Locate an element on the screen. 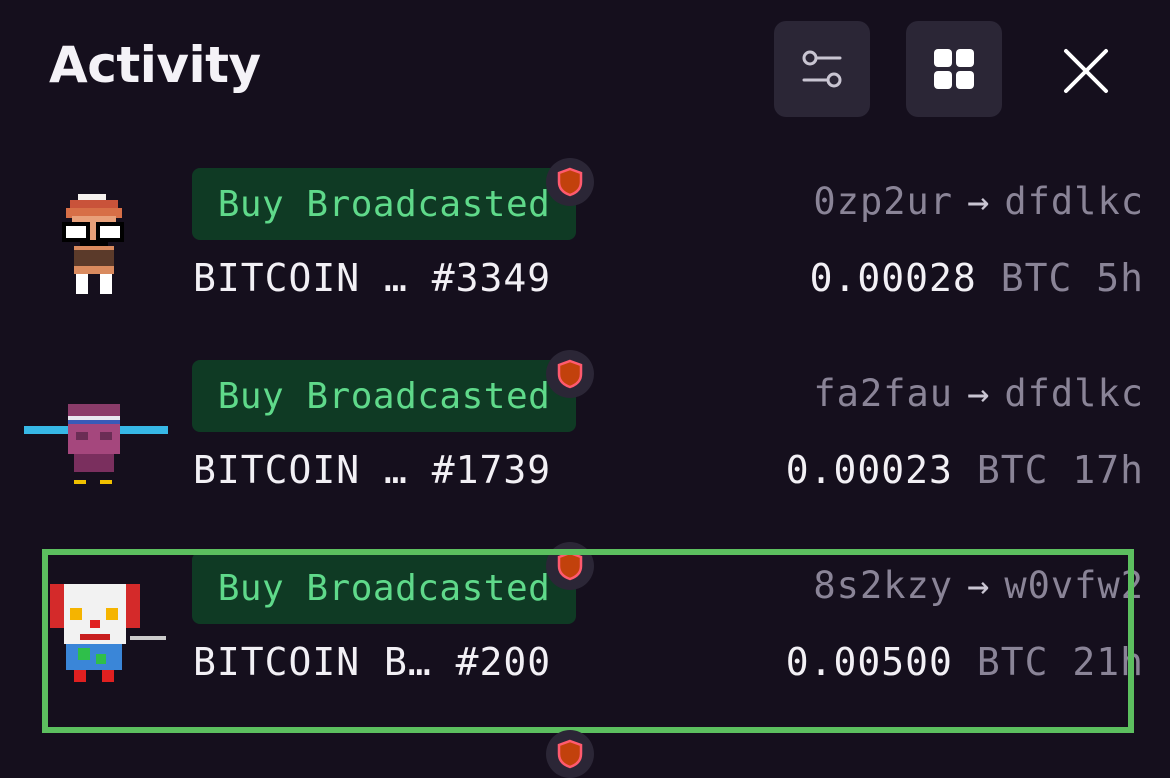 This screenshot has height=778, width=1170. time-ago: 5h is located at coordinates (1120, 278).